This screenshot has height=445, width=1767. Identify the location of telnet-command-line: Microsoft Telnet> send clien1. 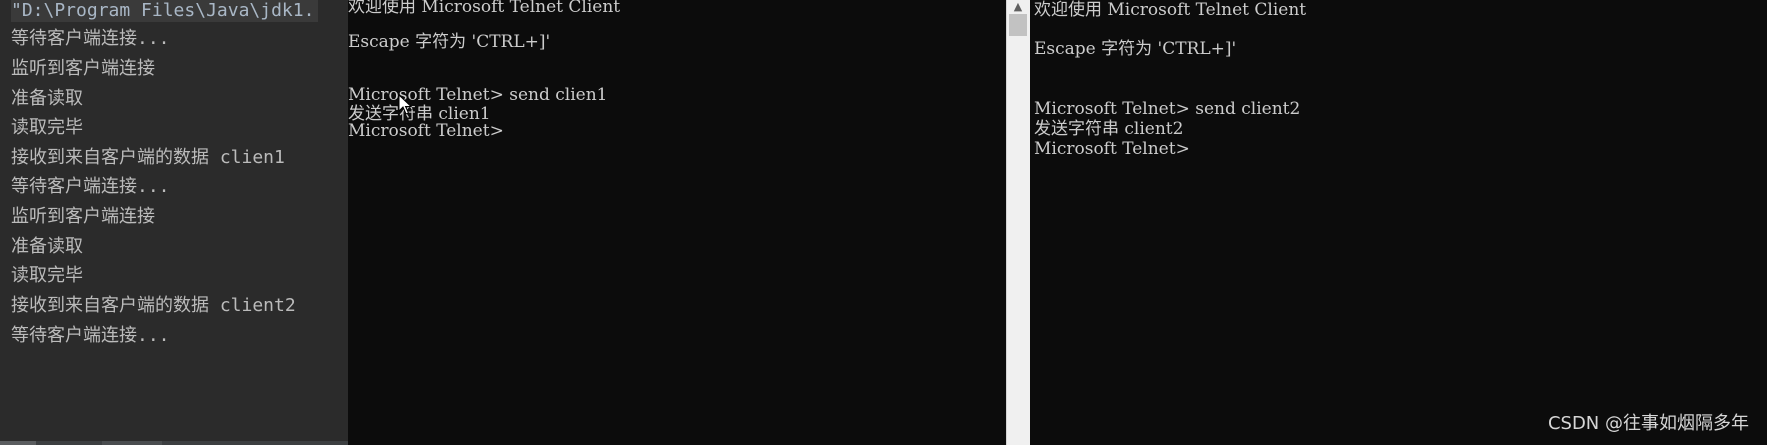
(478, 95).